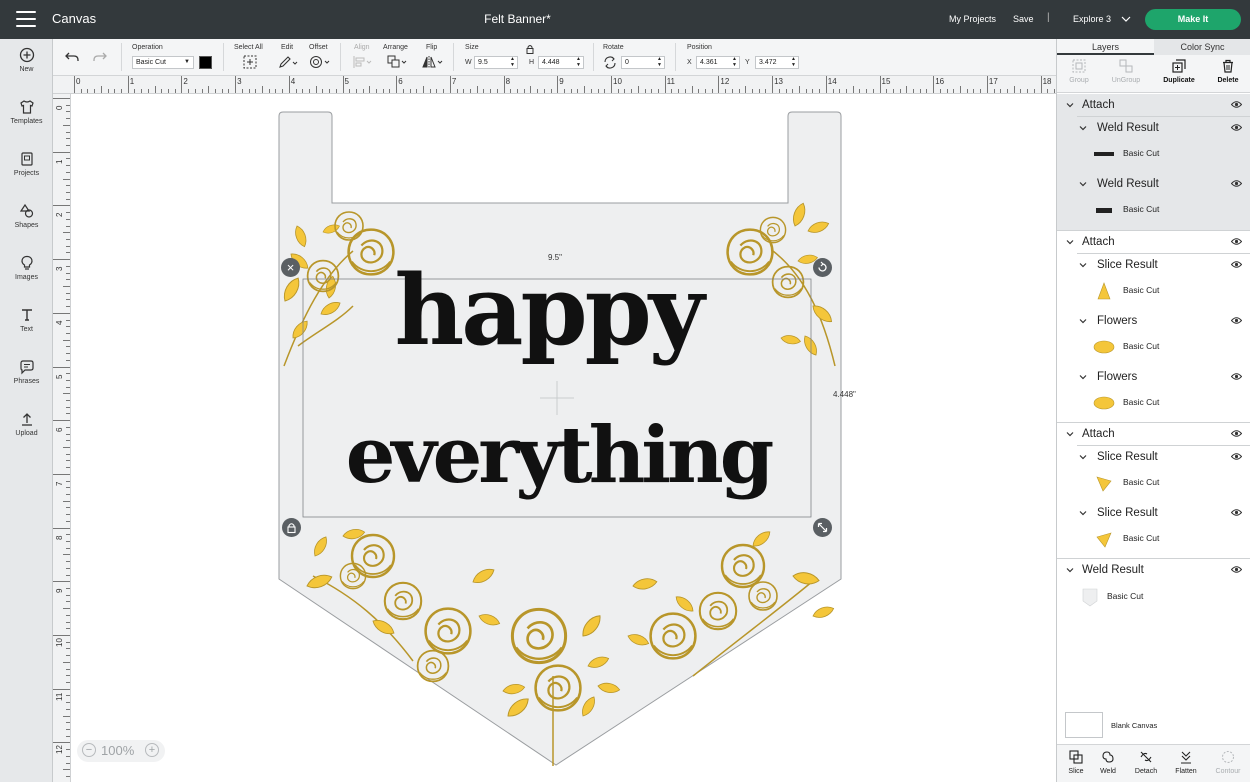 The width and height of the screenshot is (1250, 782). What do you see at coordinates (1079, 71) in the screenshot?
I see `group-button: Group` at bounding box center [1079, 71].